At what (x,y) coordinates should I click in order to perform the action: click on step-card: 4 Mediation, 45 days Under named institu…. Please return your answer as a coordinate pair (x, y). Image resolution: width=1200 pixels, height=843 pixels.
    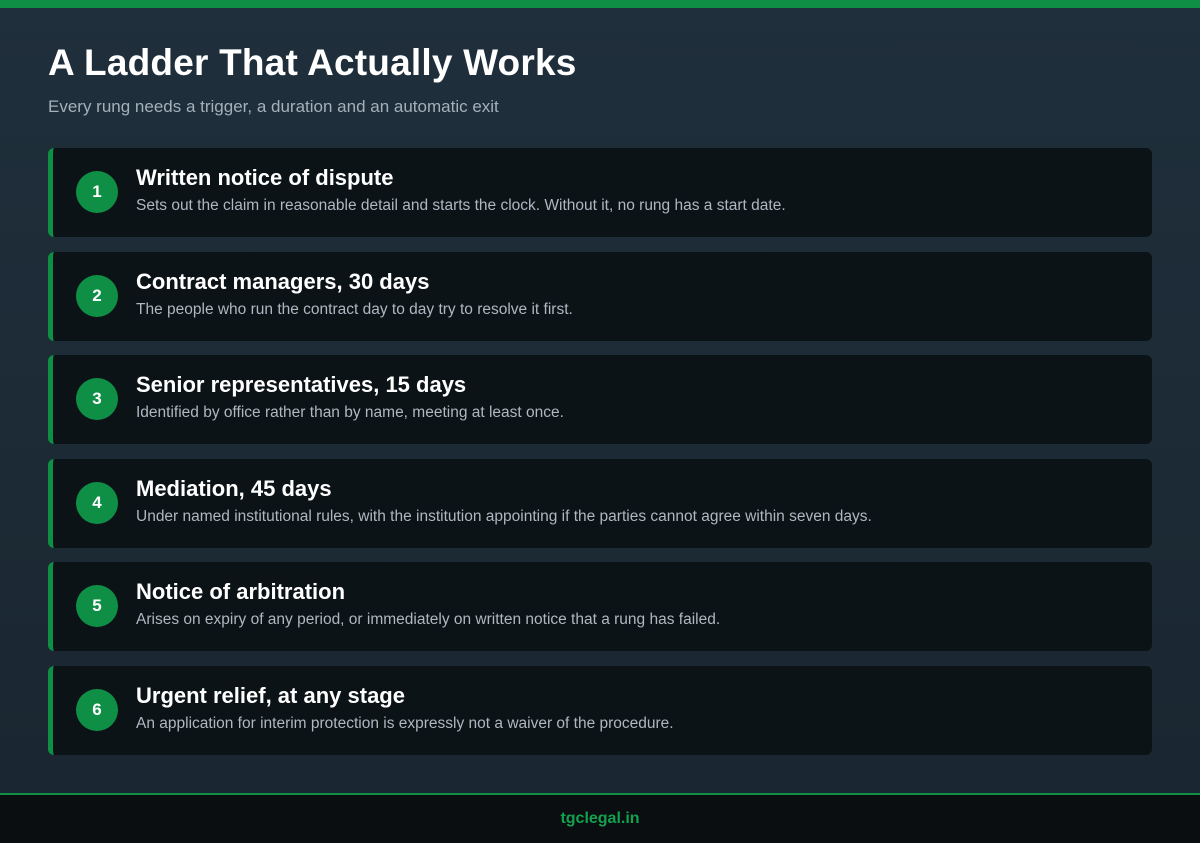
    Looking at the image, I should click on (600, 503).